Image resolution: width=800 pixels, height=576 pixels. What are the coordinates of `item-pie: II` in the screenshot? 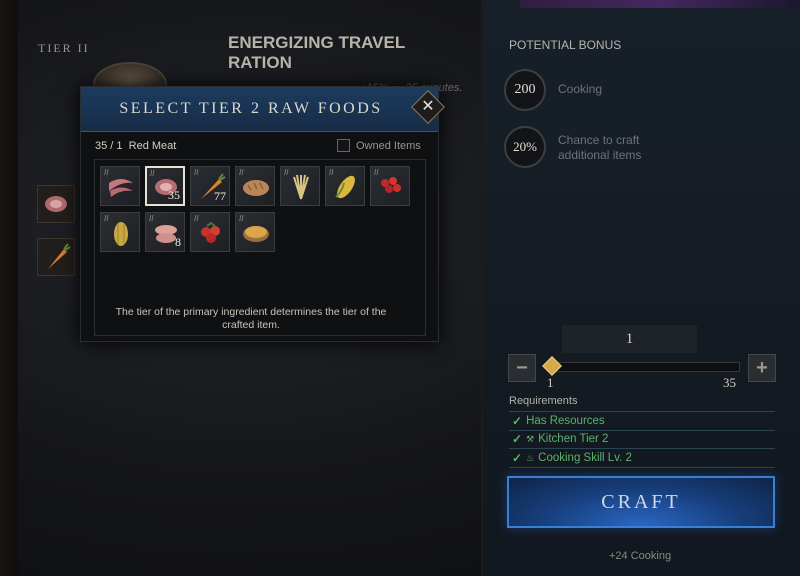 It's located at (255, 232).